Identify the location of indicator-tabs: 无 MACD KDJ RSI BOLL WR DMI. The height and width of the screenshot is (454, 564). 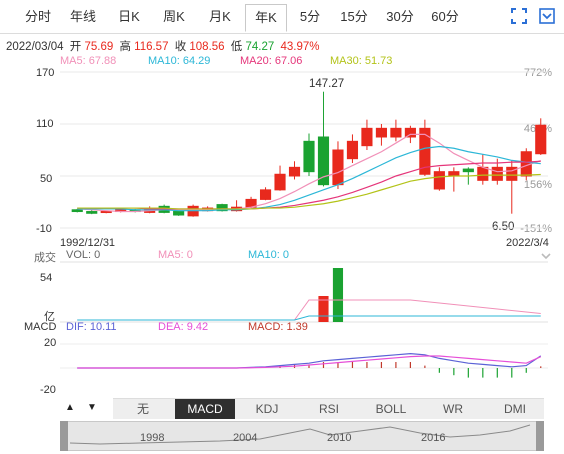
(328, 408).